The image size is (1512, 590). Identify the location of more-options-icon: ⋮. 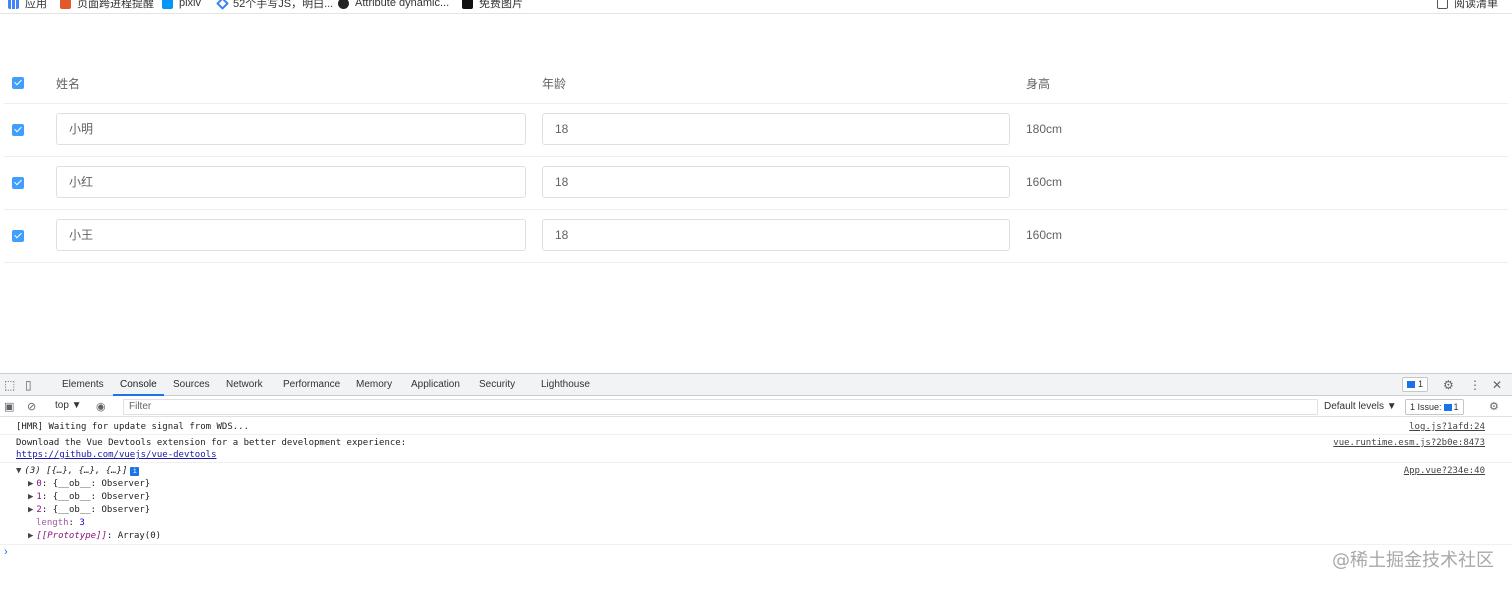
(1475, 385).